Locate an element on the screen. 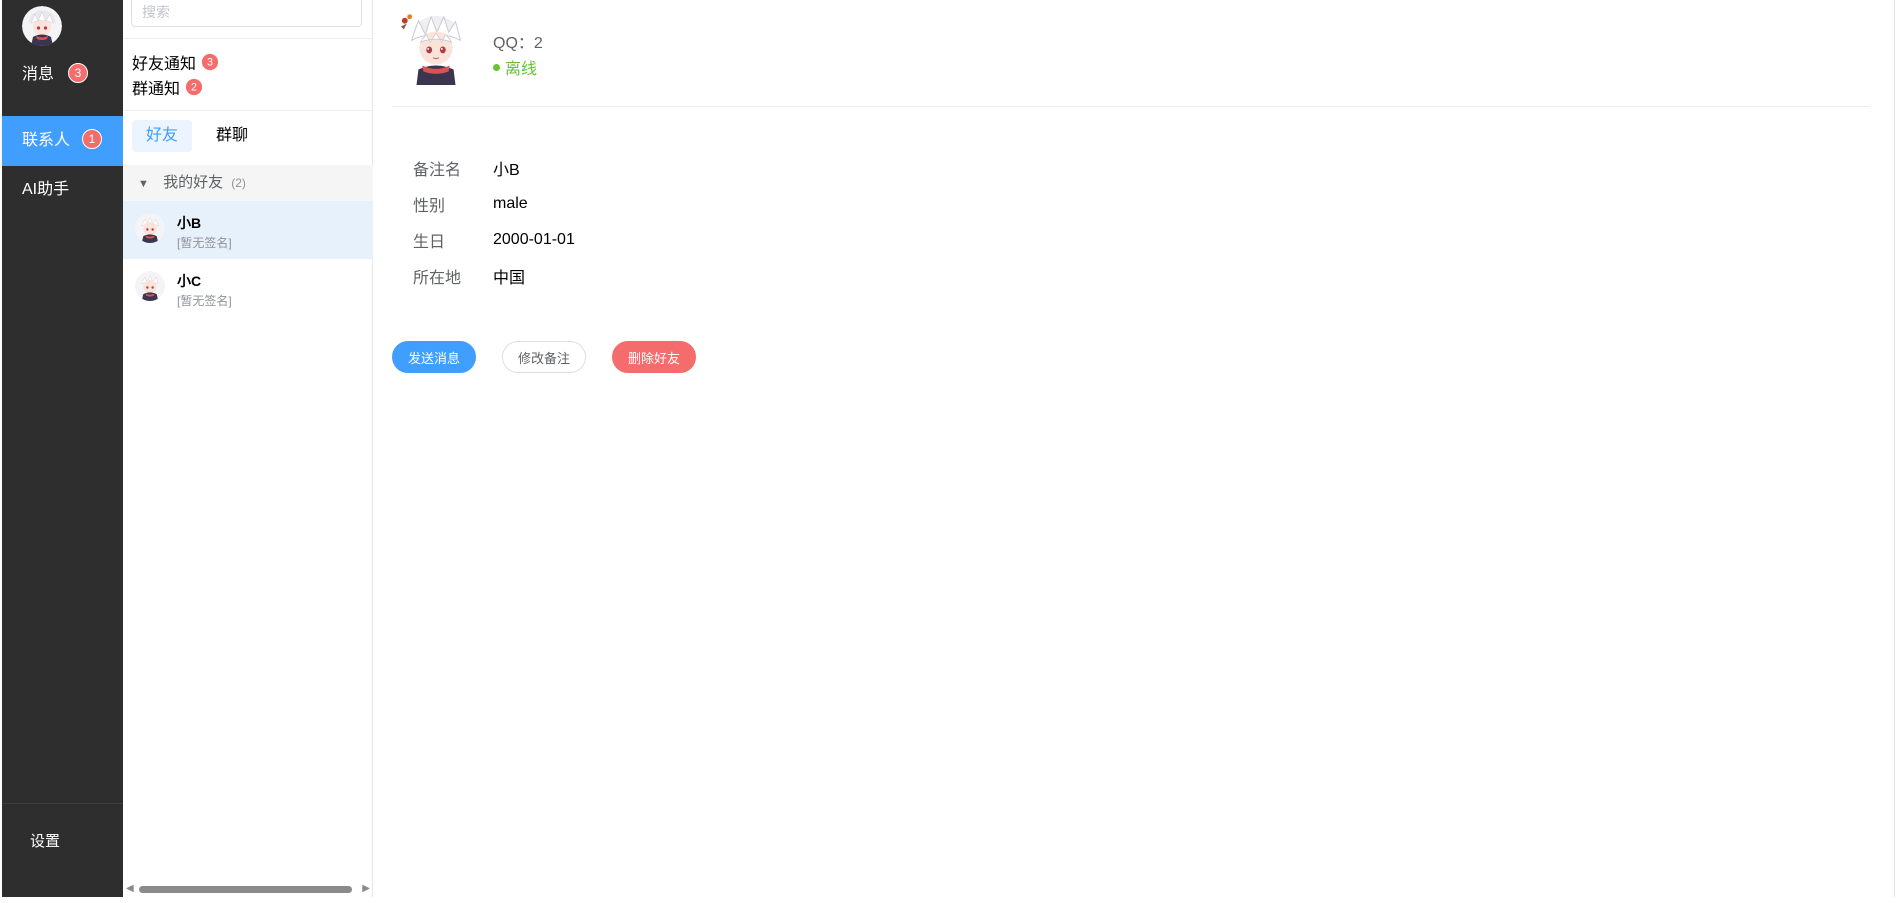  sidebar-divider is located at coordinates (62, 803).